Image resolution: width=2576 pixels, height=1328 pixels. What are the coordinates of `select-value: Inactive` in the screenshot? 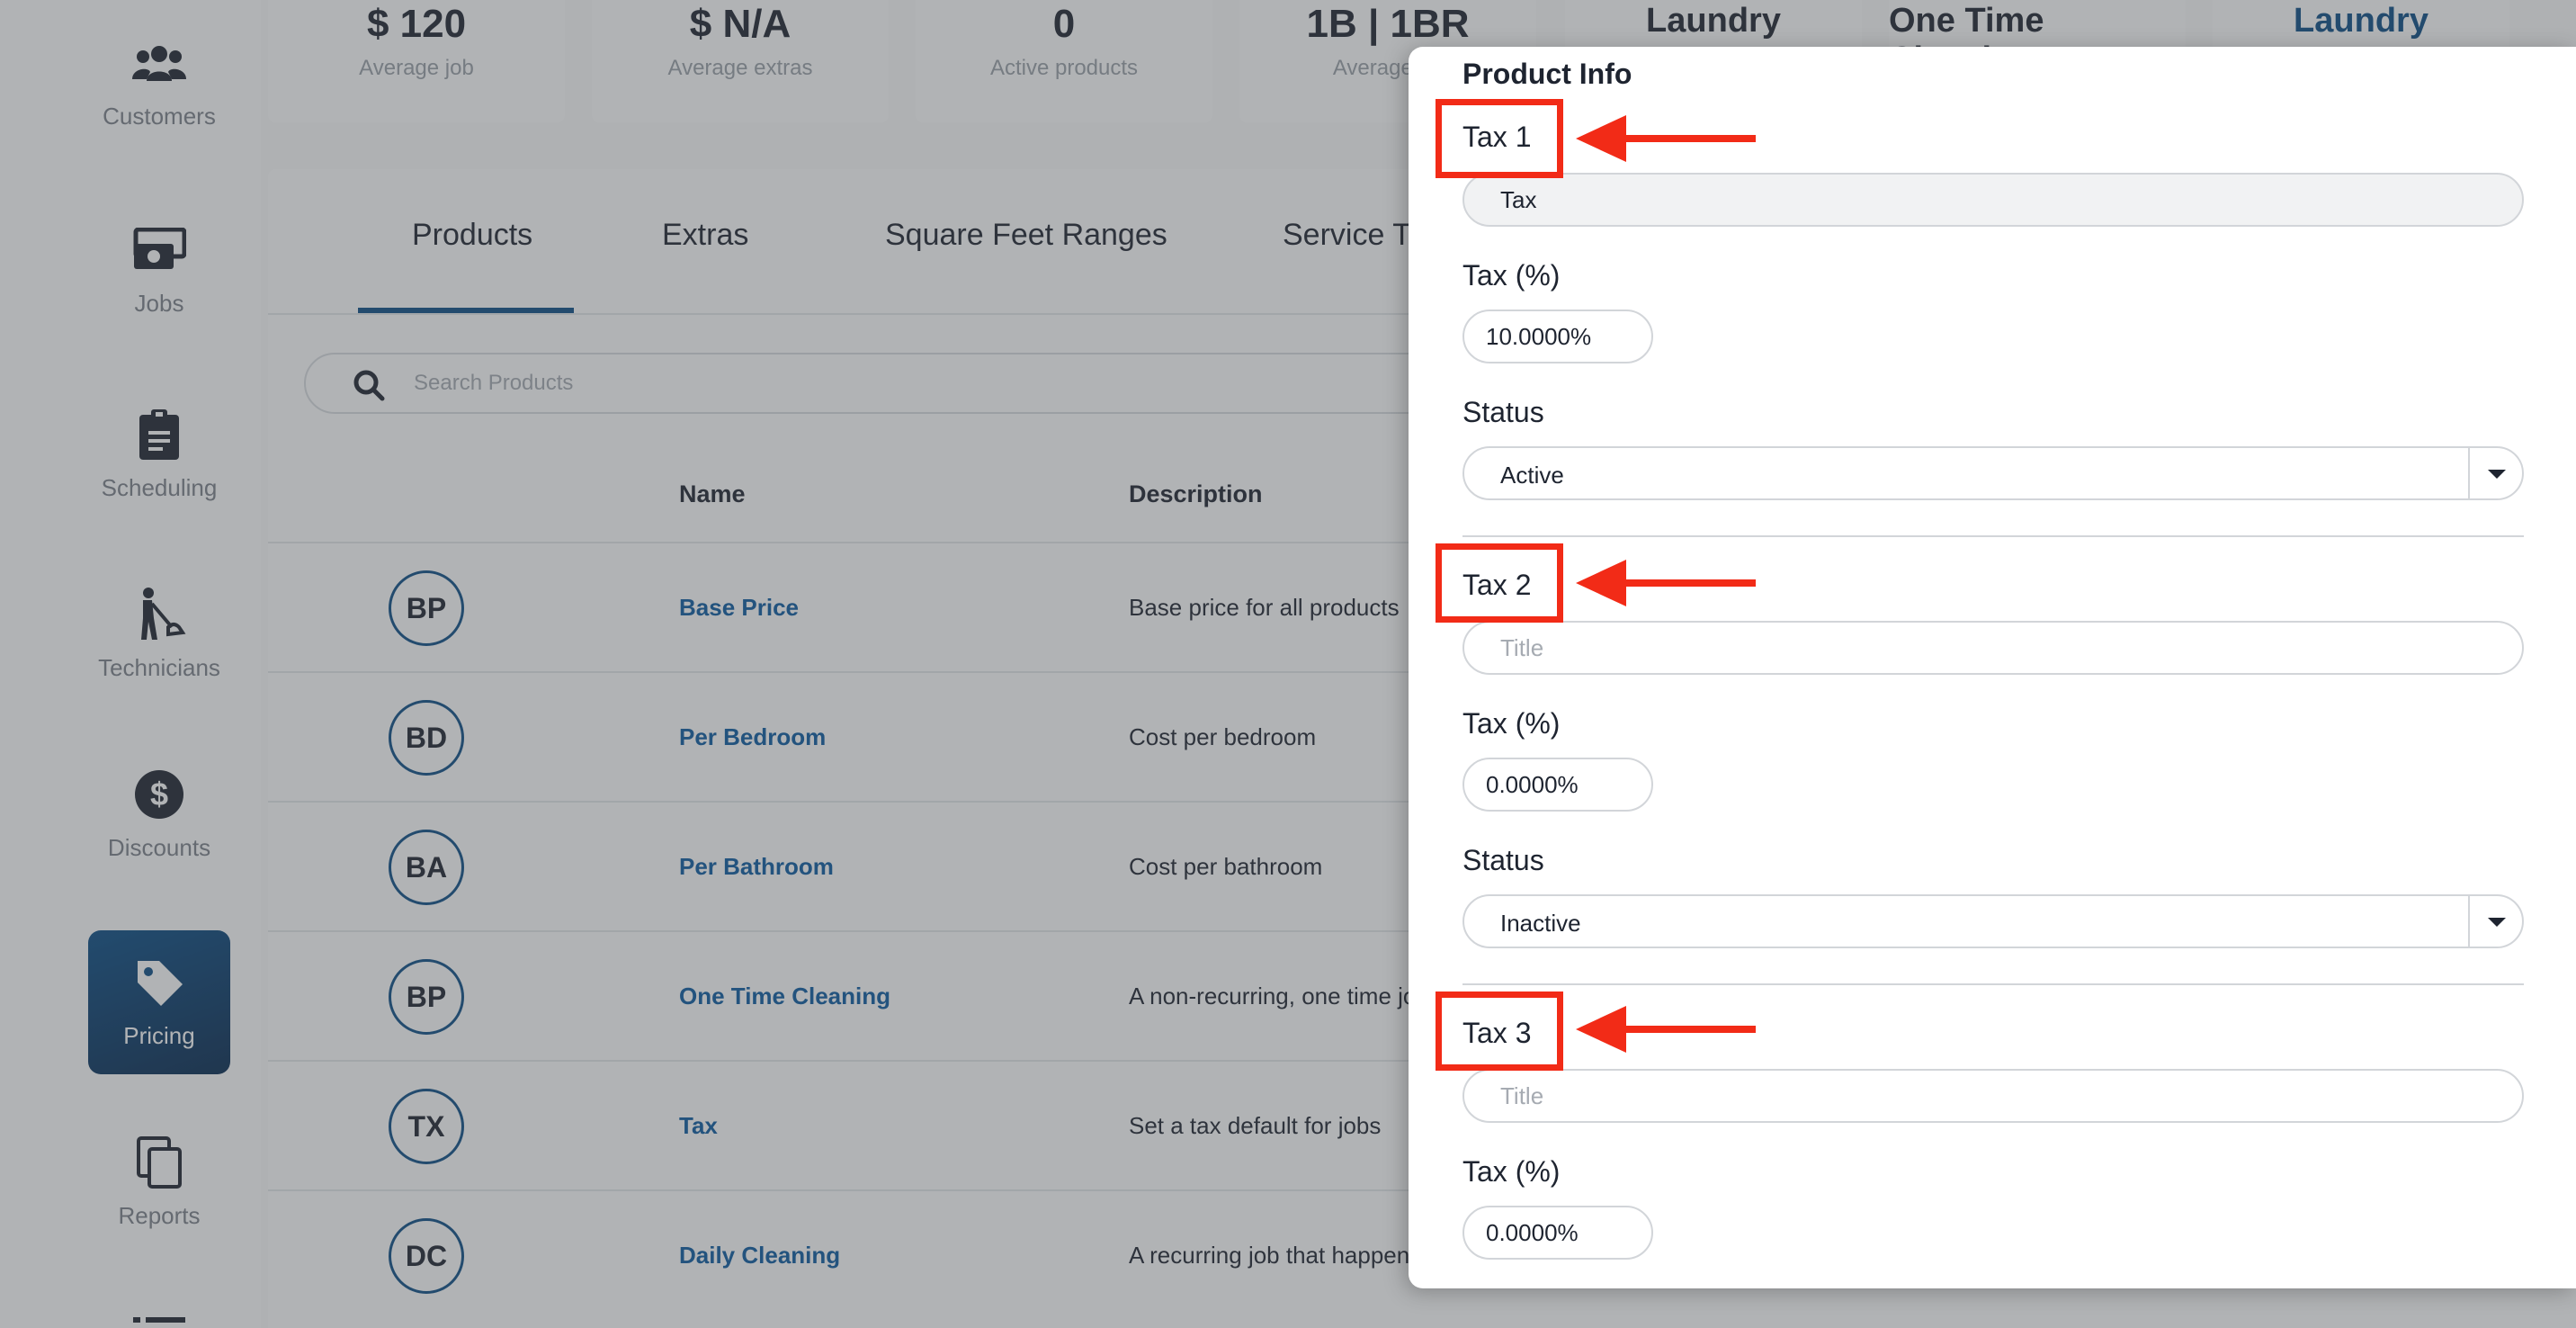 It's located at (1540, 924).